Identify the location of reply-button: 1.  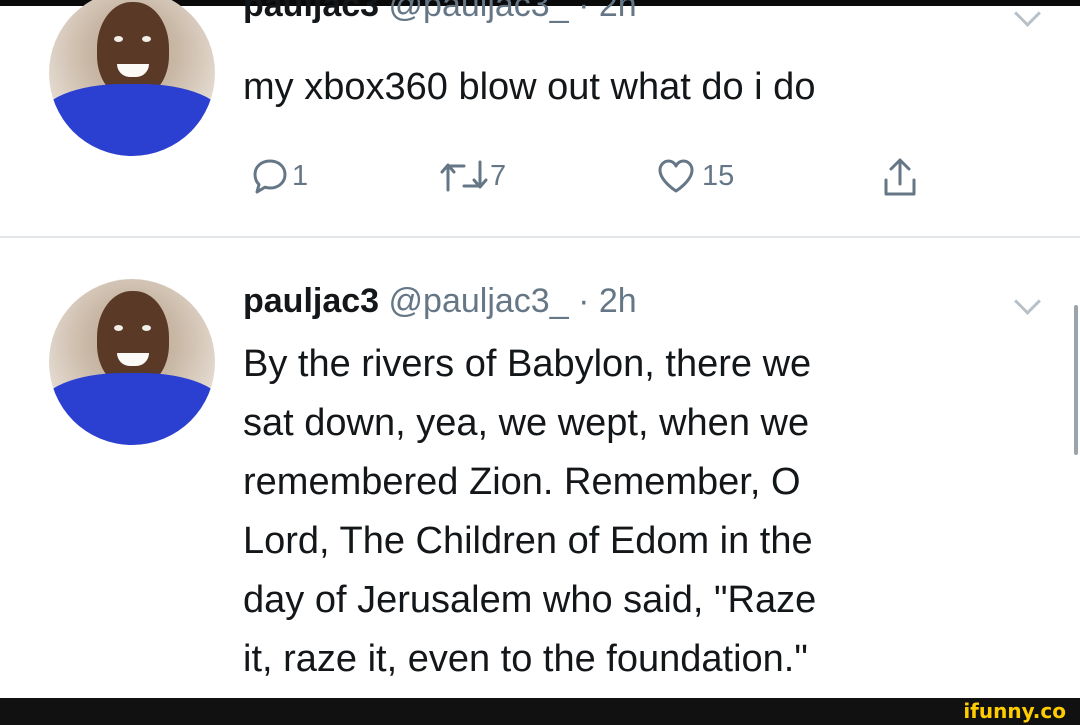
(279, 176).